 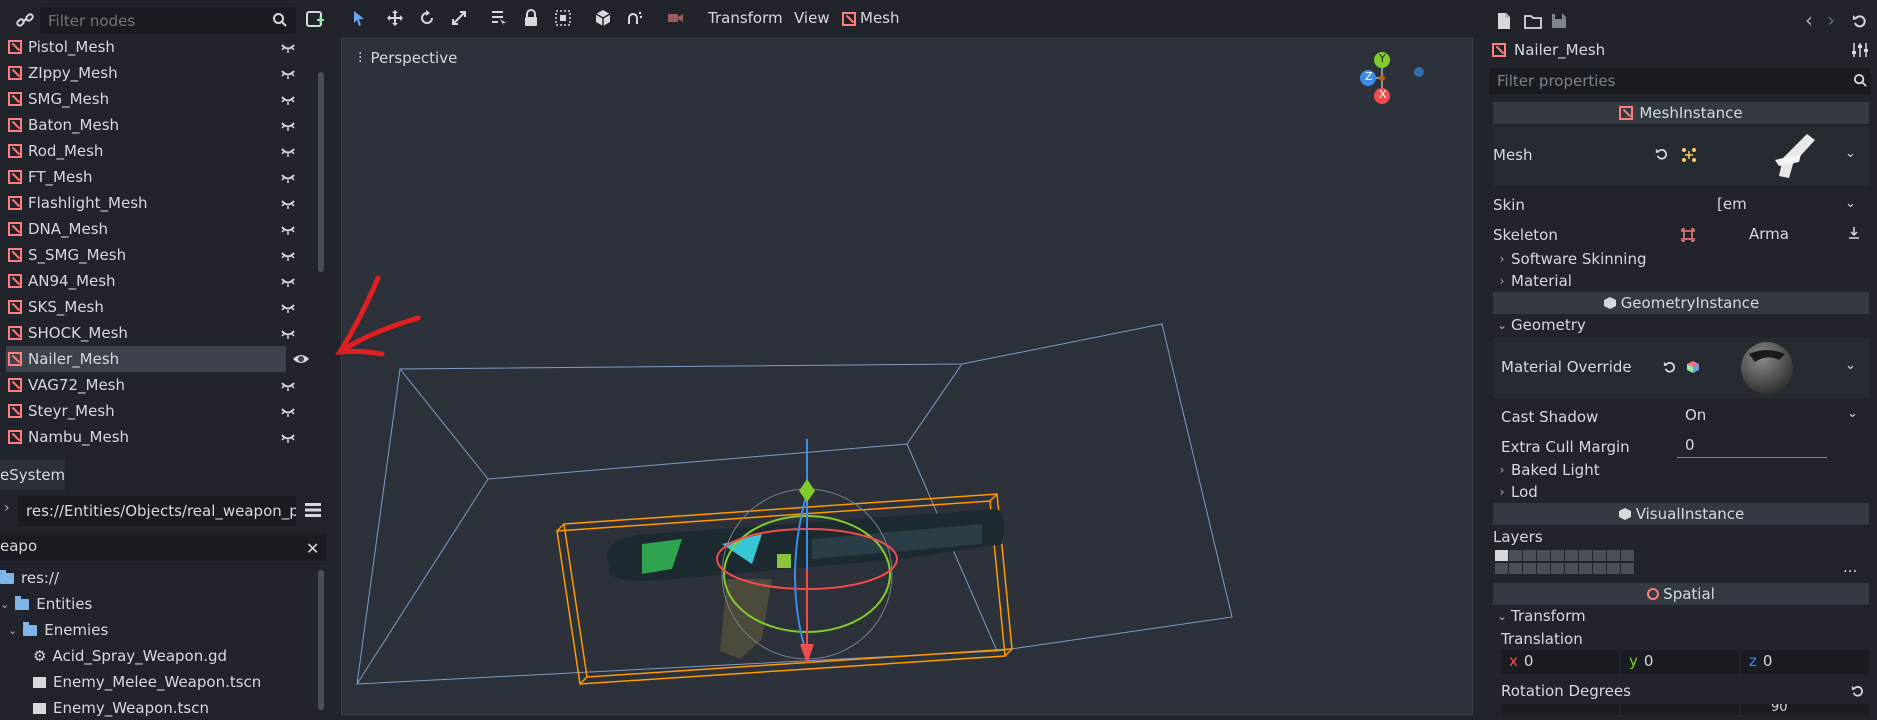 I want to click on fs-item: Enemy_Weapon.tscn, so click(x=121, y=708).